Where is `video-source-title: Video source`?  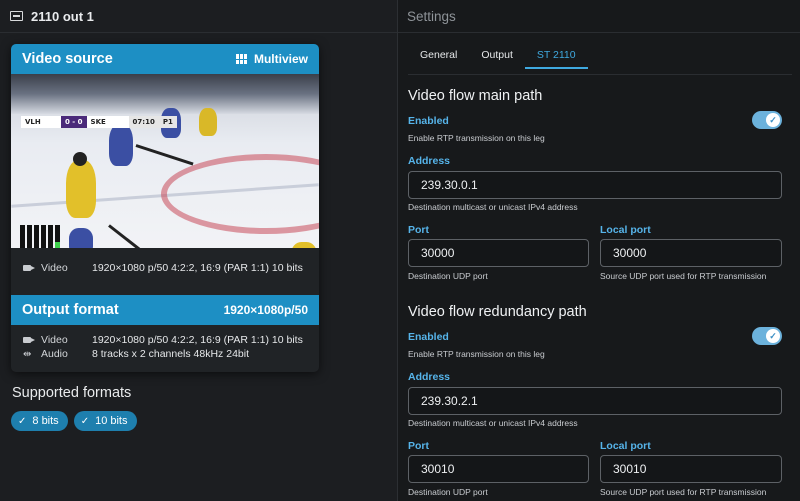
video-source-title: Video source is located at coordinates (67, 59).